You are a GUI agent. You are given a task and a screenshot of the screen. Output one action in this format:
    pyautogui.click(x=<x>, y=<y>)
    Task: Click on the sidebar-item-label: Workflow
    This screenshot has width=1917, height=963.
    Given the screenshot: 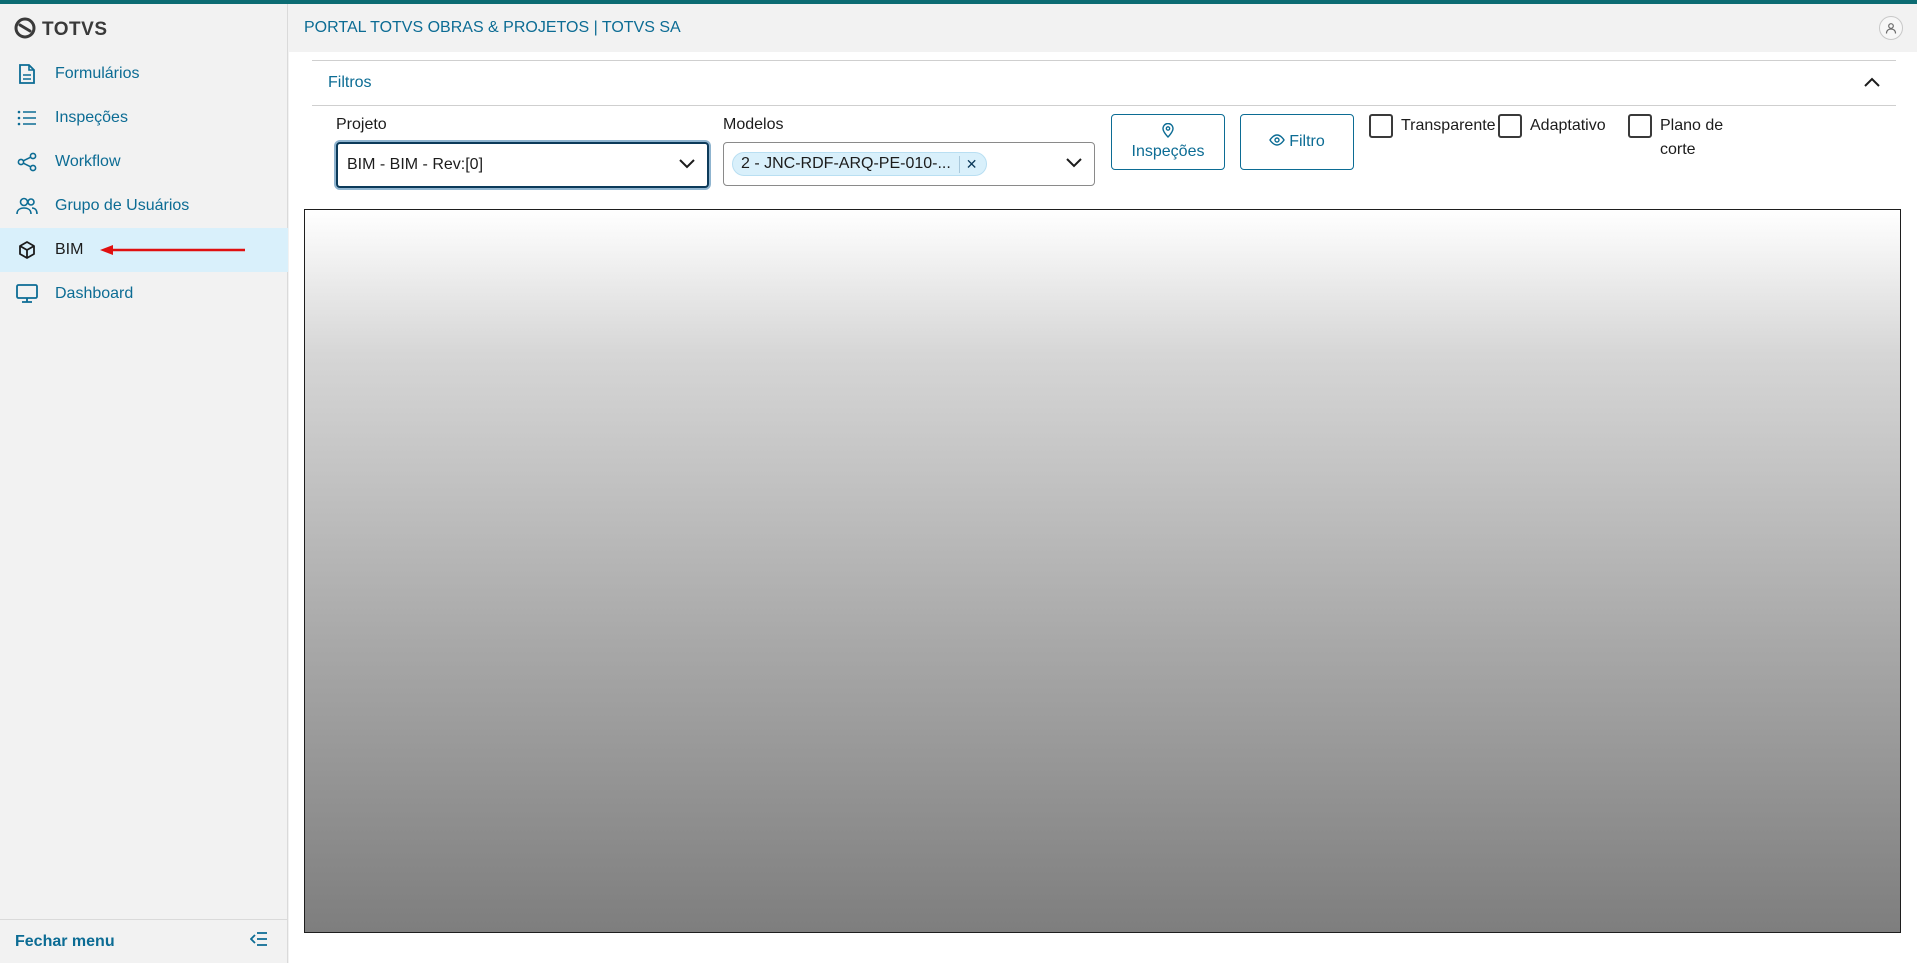 What is the action you would take?
    pyautogui.click(x=88, y=161)
    